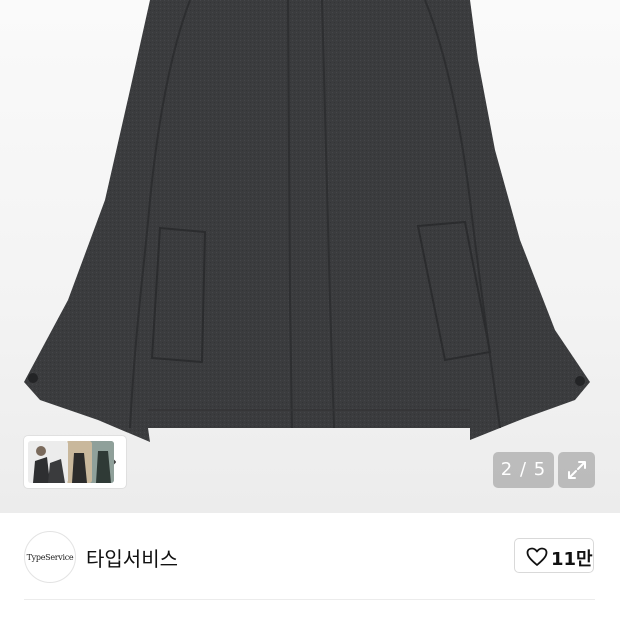  Describe the element at coordinates (48, 462) in the screenshot. I see `thumbnail-model-photo` at that location.